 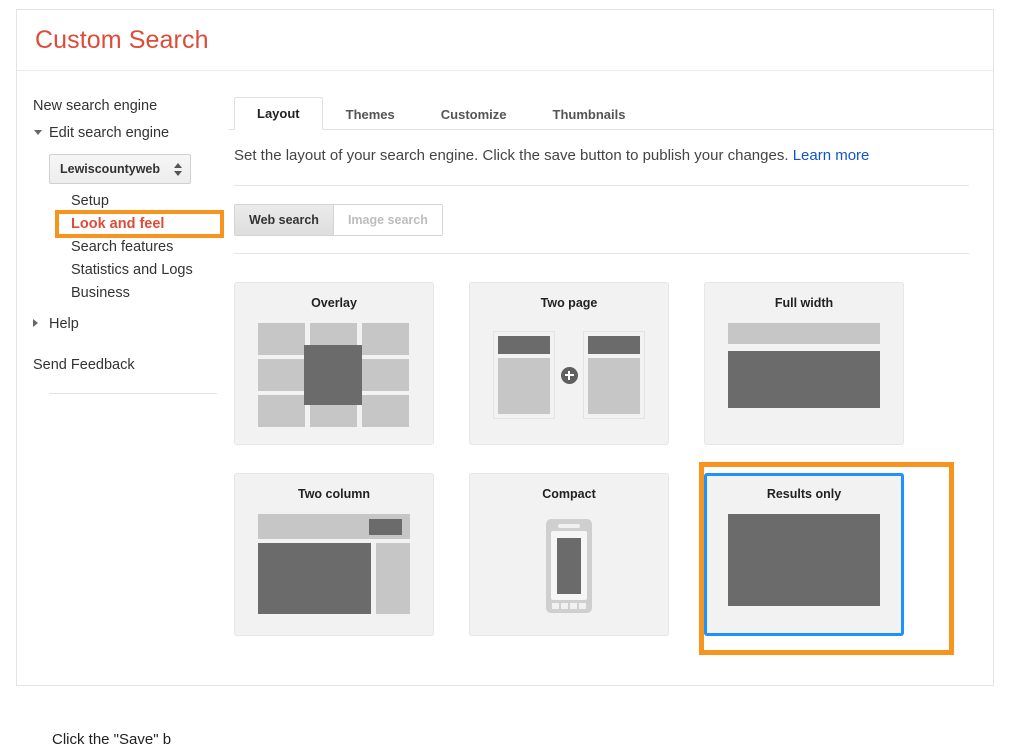 I want to click on chevron-right-icon, so click(x=35, y=323).